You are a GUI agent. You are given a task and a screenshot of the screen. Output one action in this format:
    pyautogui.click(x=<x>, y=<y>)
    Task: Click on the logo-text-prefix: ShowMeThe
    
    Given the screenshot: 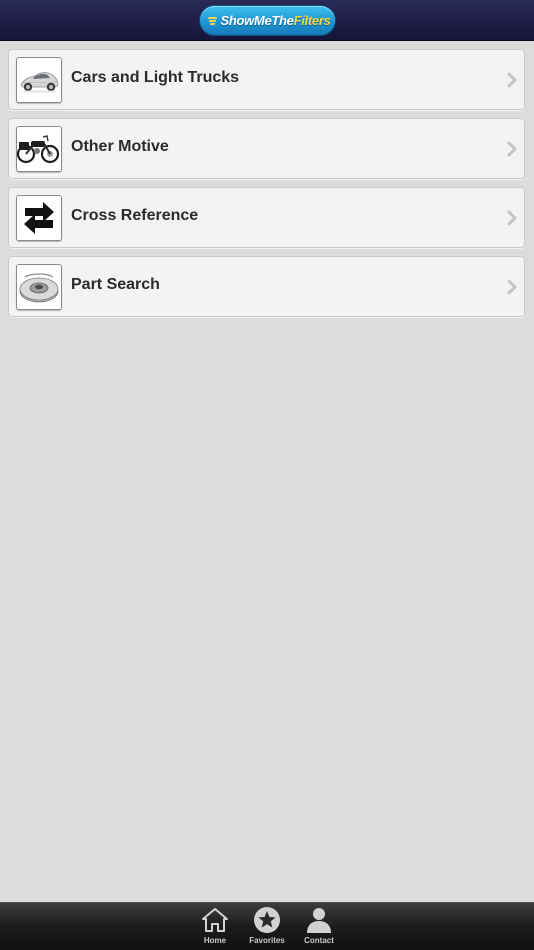 What is the action you would take?
    pyautogui.click(x=257, y=20)
    